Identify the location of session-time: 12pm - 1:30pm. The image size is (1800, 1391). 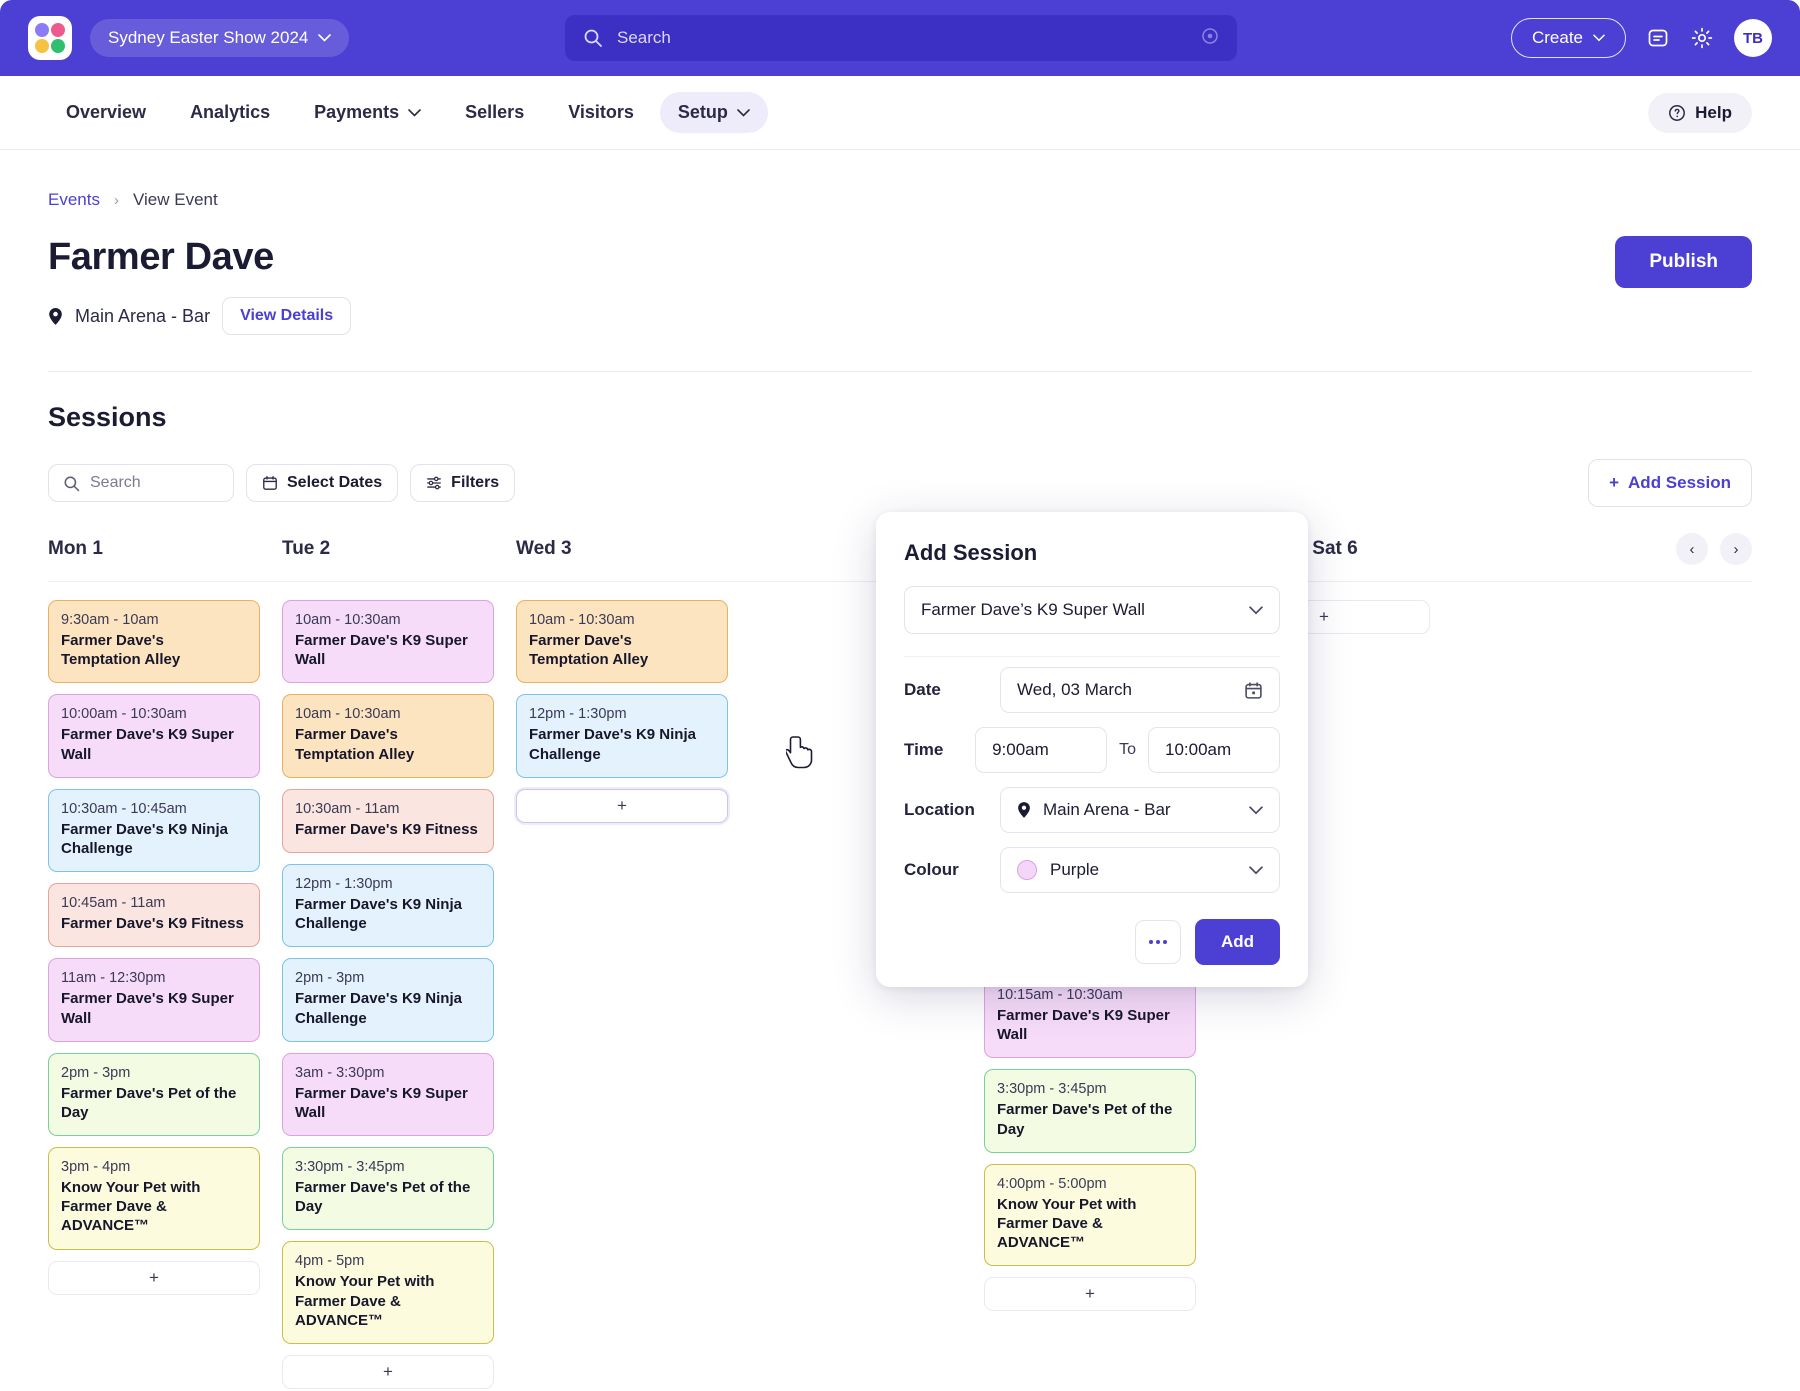
(344, 883).